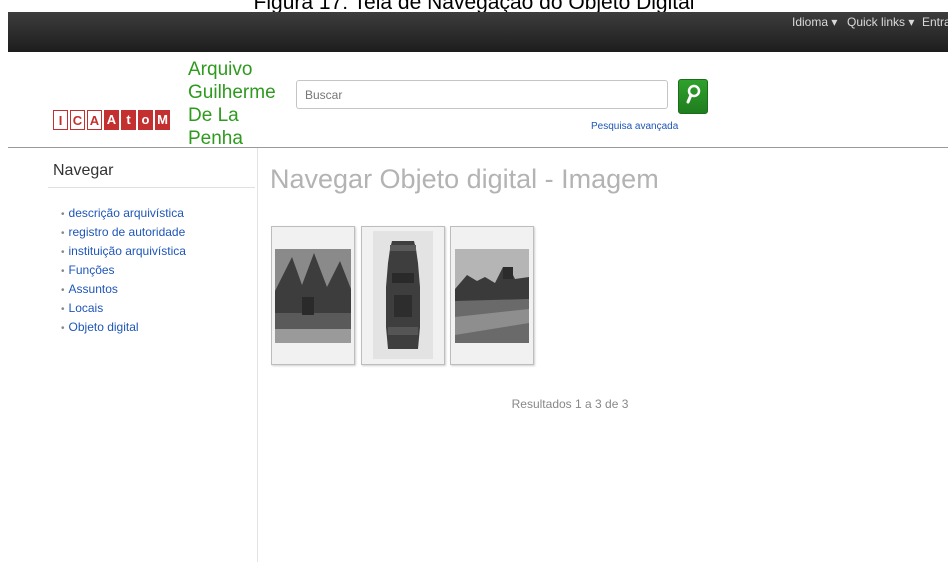  Describe the element at coordinates (123, 289) in the screenshot. I see `browse-item-subjects: Assuntos` at that location.